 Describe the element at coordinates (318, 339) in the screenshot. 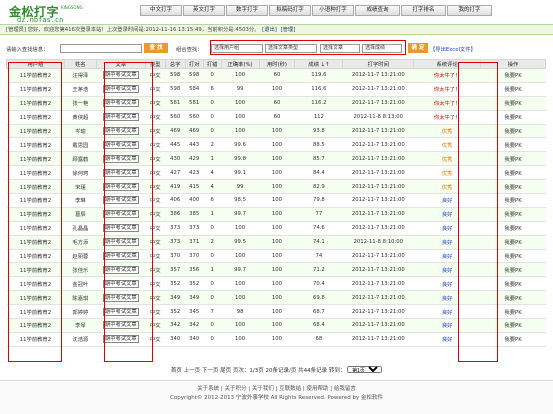

I see `cell-score: 68` at that location.